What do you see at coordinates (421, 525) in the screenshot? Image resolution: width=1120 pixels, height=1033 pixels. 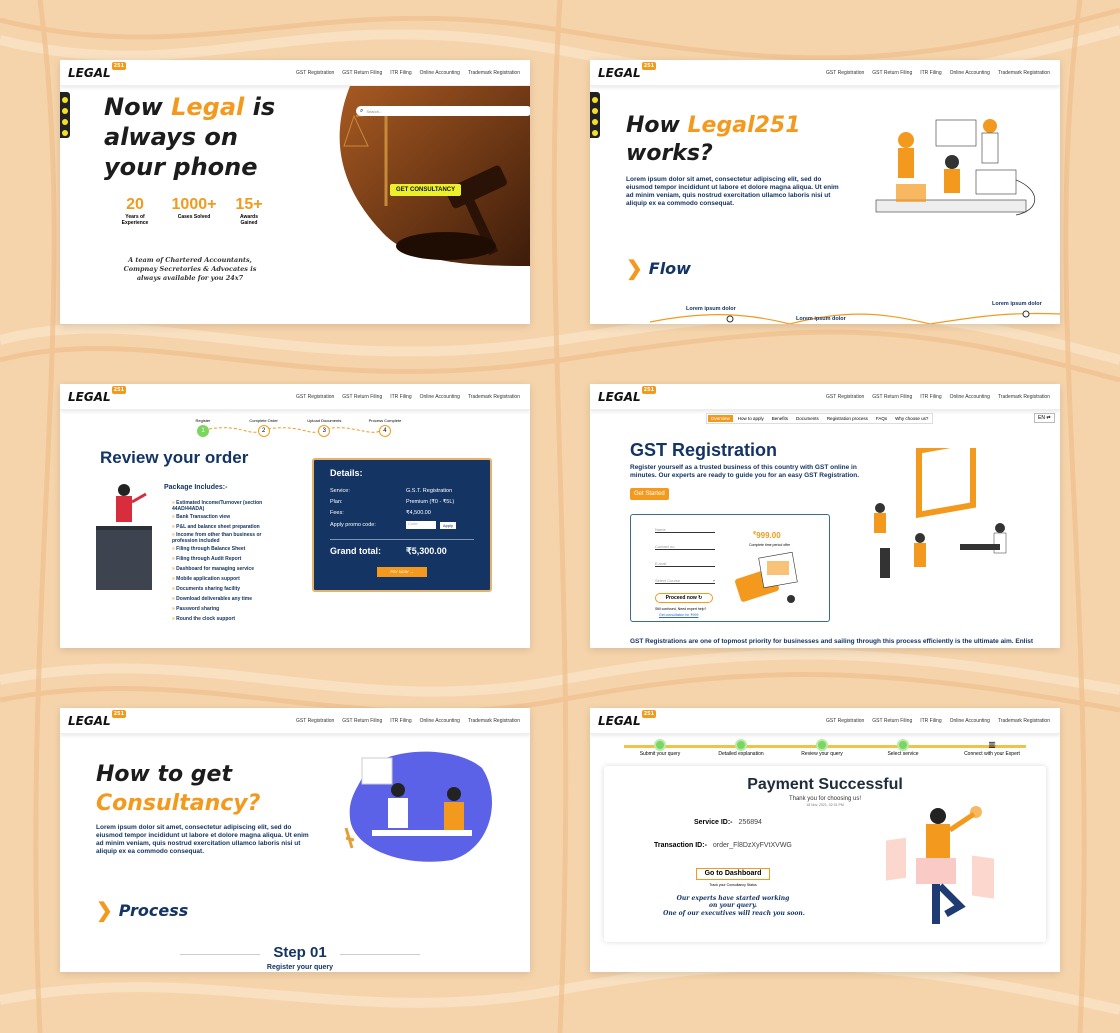 I see `promo-code-input: Code` at bounding box center [421, 525].